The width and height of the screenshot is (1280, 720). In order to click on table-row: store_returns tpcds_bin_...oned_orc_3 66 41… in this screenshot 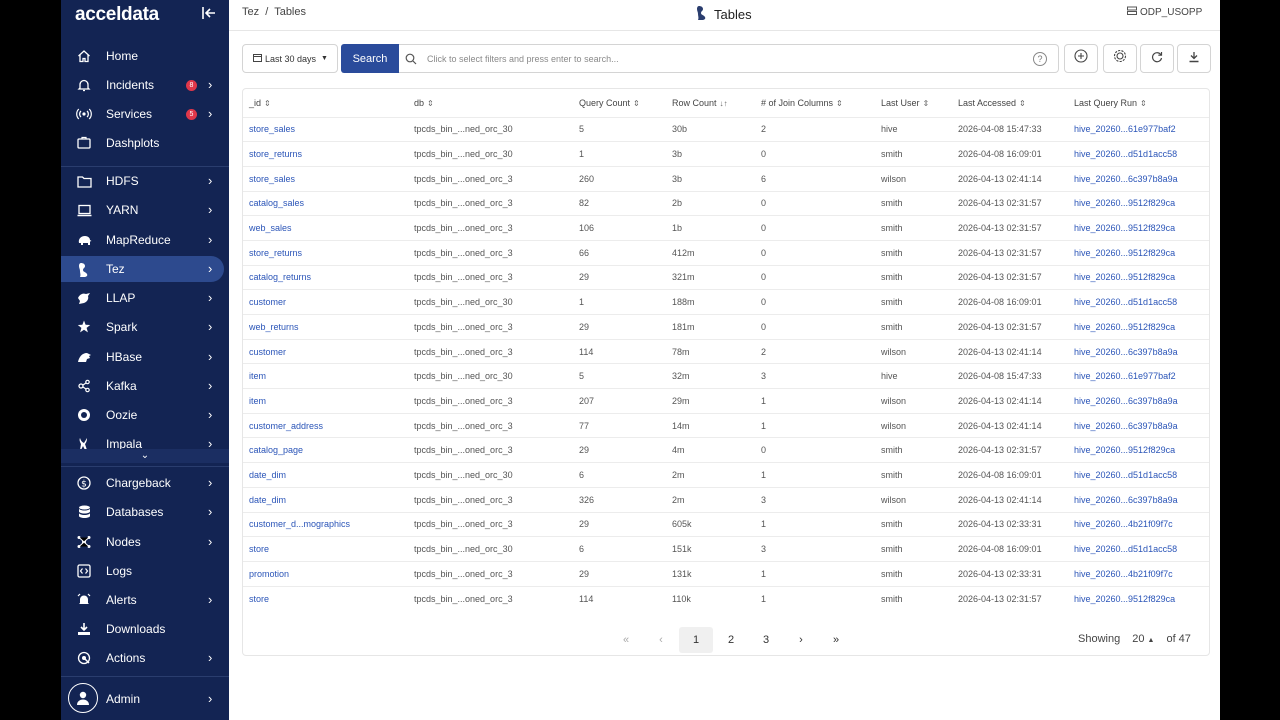, I will do `click(726, 252)`.